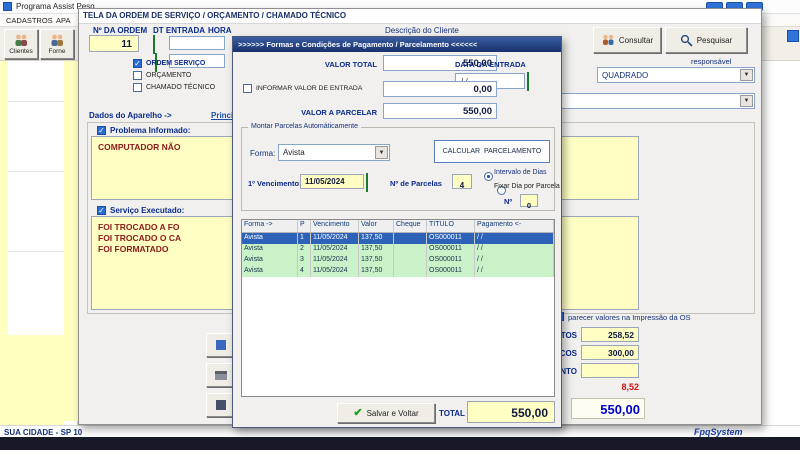 The width and height of the screenshot is (800, 450). I want to click on intervalo-dias-radio, so click(488, 176).